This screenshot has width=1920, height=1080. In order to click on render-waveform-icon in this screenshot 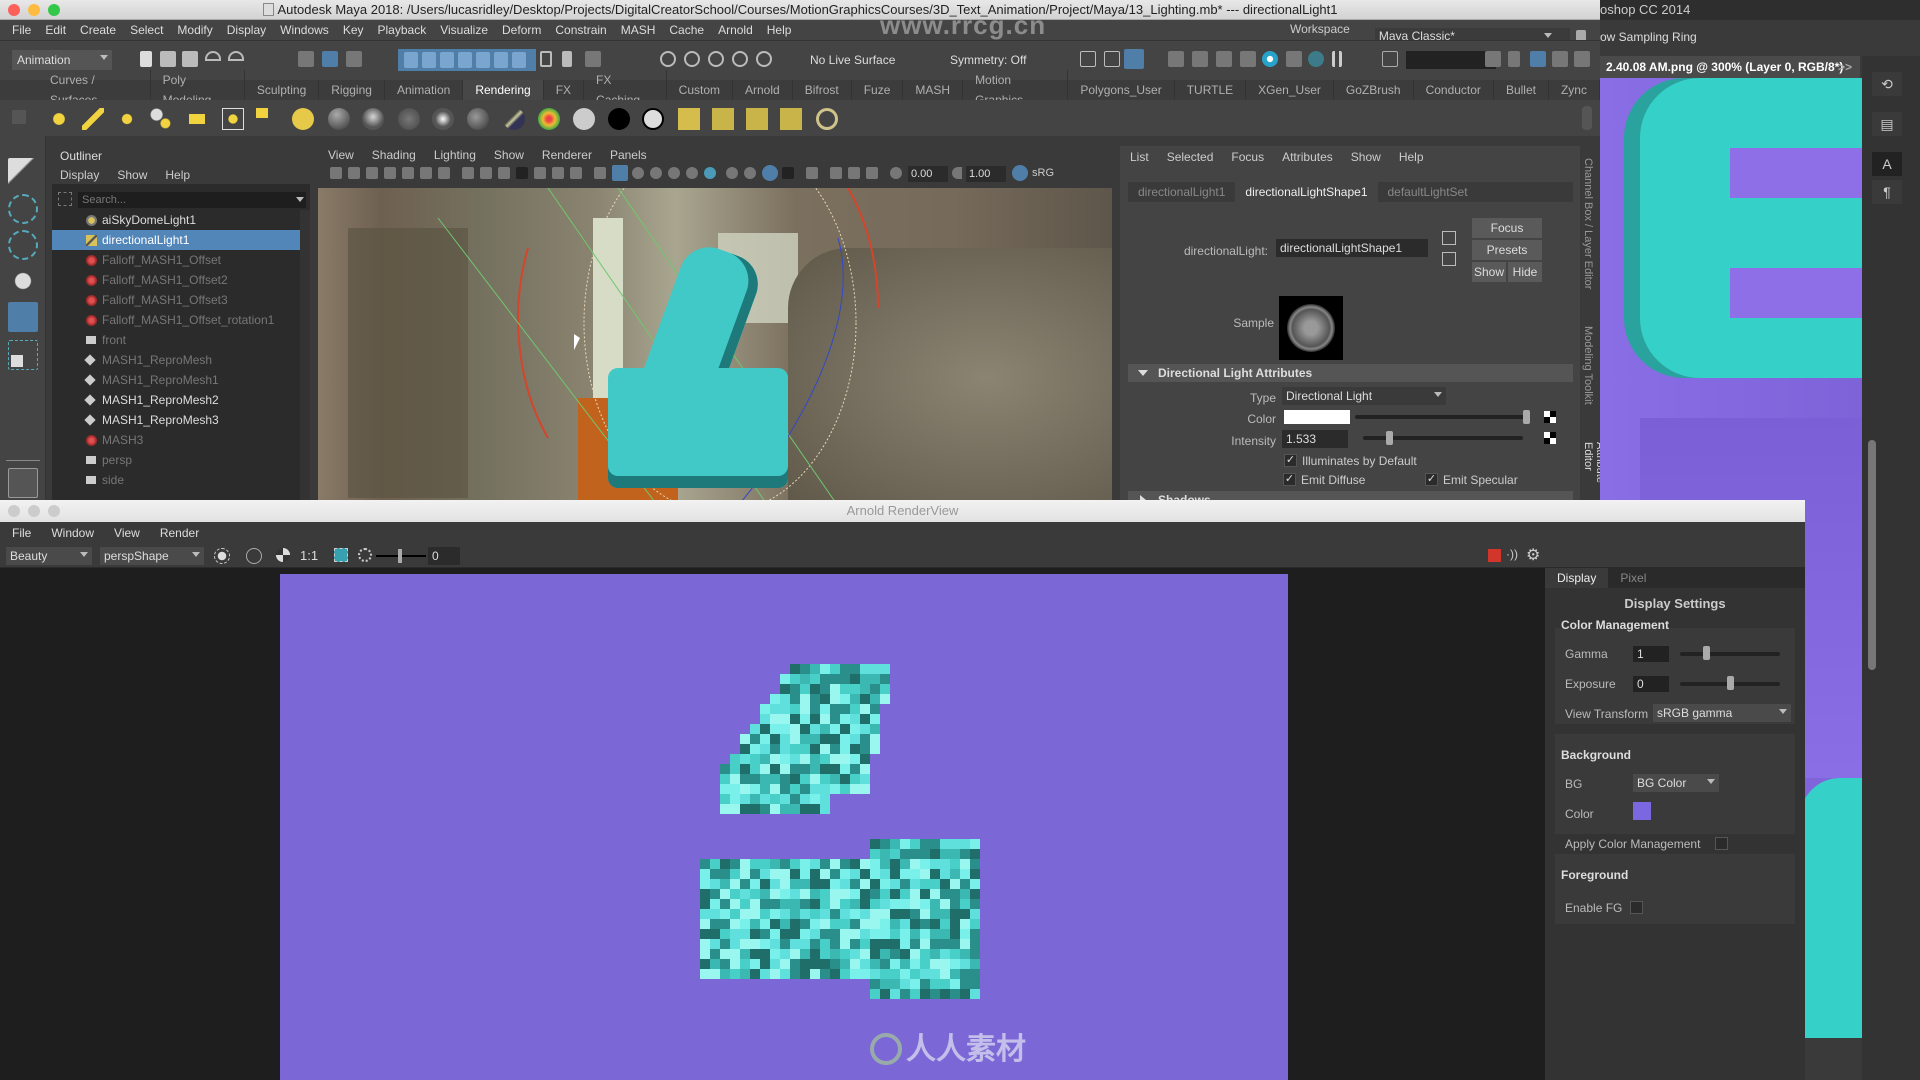, I will do `click(689, 119)`.